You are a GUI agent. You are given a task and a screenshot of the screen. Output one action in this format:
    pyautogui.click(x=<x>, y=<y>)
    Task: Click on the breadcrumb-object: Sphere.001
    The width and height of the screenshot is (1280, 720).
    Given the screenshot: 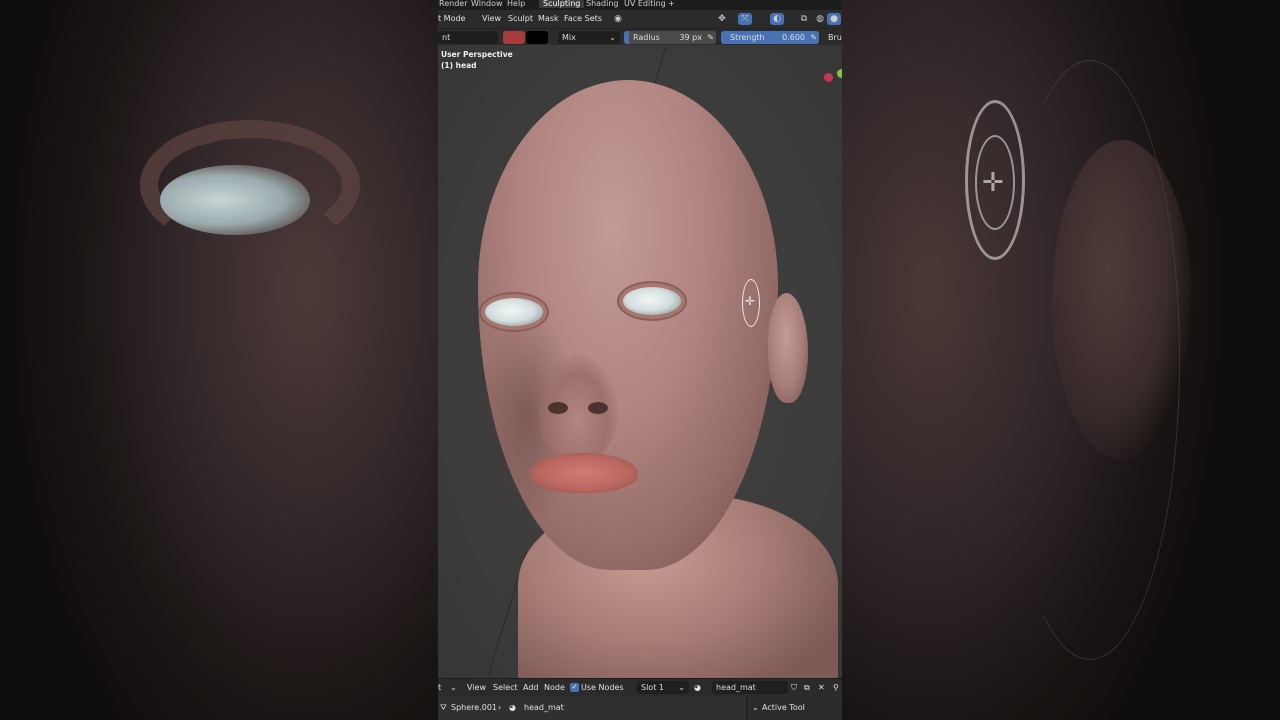 What is the action you would take?
    pyautogui.click(x=474, y=707)
    